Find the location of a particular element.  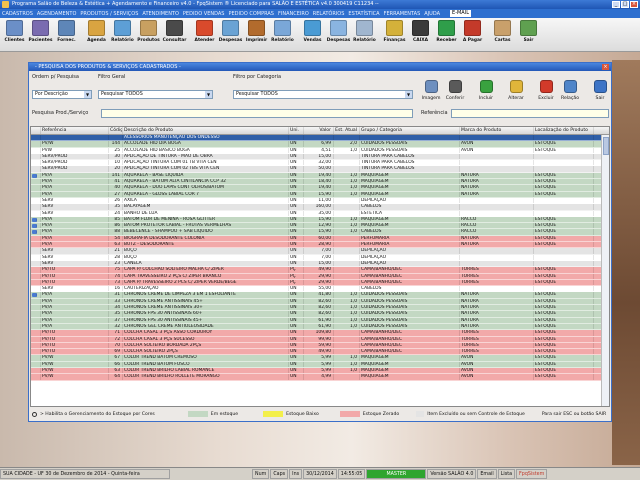

pesquisa-label: Pesquisa Prod./Serviço is located at coordinates (60, 113).